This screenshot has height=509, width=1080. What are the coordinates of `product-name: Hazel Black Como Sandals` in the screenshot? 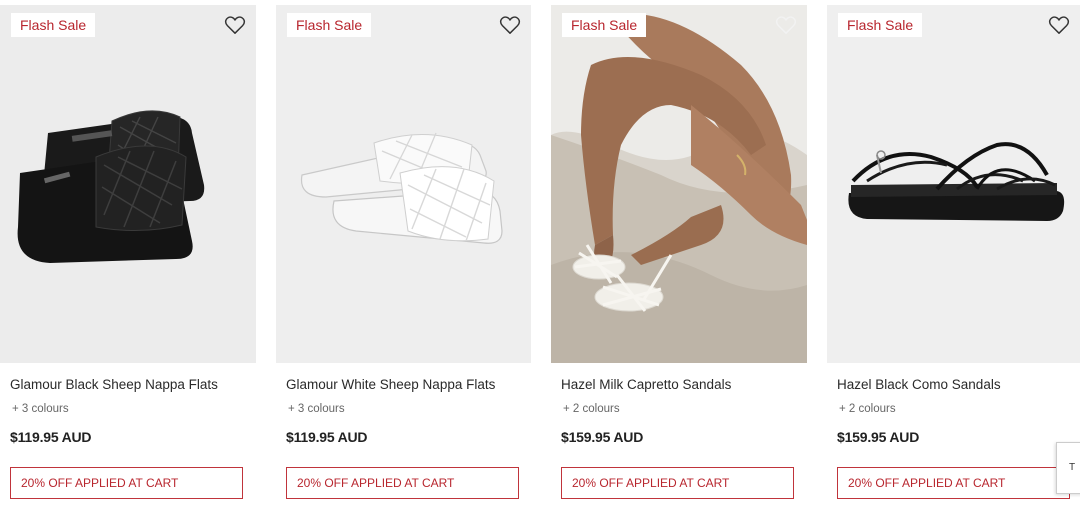 It's located at (919, 384).